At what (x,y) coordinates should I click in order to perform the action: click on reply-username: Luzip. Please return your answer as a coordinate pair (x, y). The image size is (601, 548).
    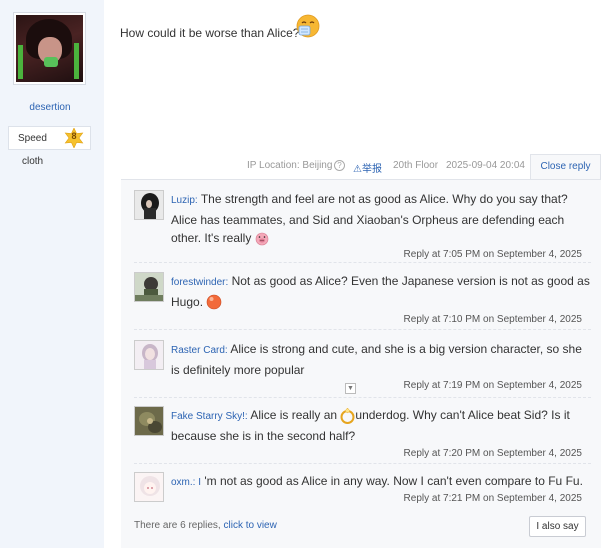
    Looking at the image, I should click on (183, 200).